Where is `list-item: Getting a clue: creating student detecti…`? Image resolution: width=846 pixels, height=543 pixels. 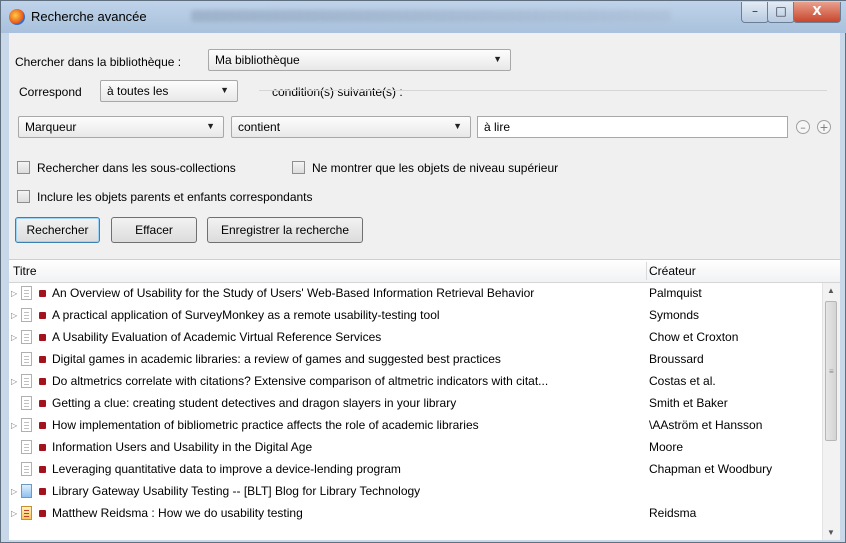
list-item: Getting a clue: creating student detecti… is located at coordinates (415, 404).